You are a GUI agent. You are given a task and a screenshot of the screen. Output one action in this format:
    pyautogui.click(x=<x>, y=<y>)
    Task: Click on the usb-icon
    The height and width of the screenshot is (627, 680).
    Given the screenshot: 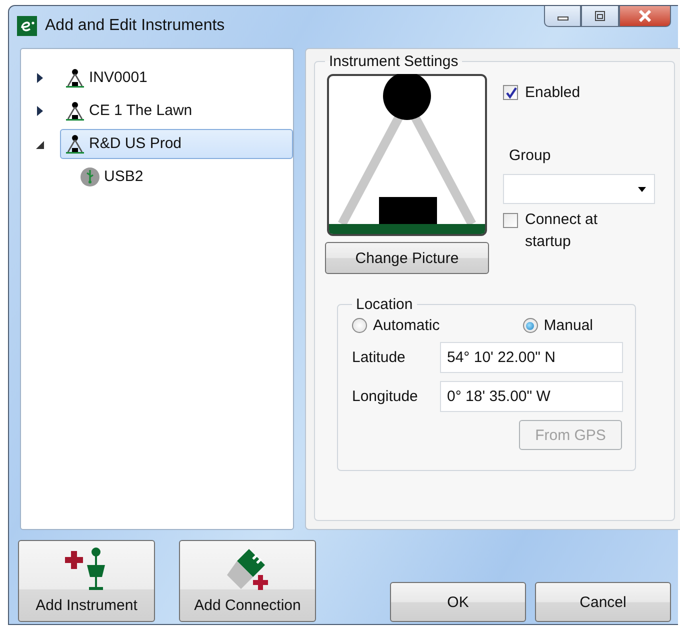 What is the action you would take?
    pyautogui.click(x=90, y=176)
    